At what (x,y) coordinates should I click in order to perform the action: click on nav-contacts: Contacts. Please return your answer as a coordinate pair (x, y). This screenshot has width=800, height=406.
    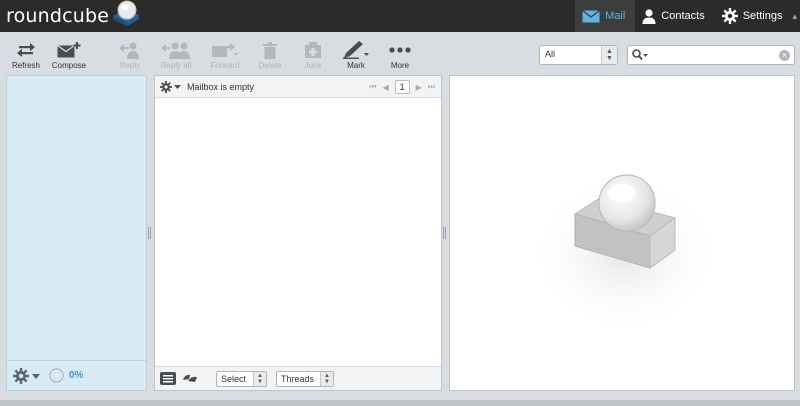
    Looking at the image, I should click on (674, 16).